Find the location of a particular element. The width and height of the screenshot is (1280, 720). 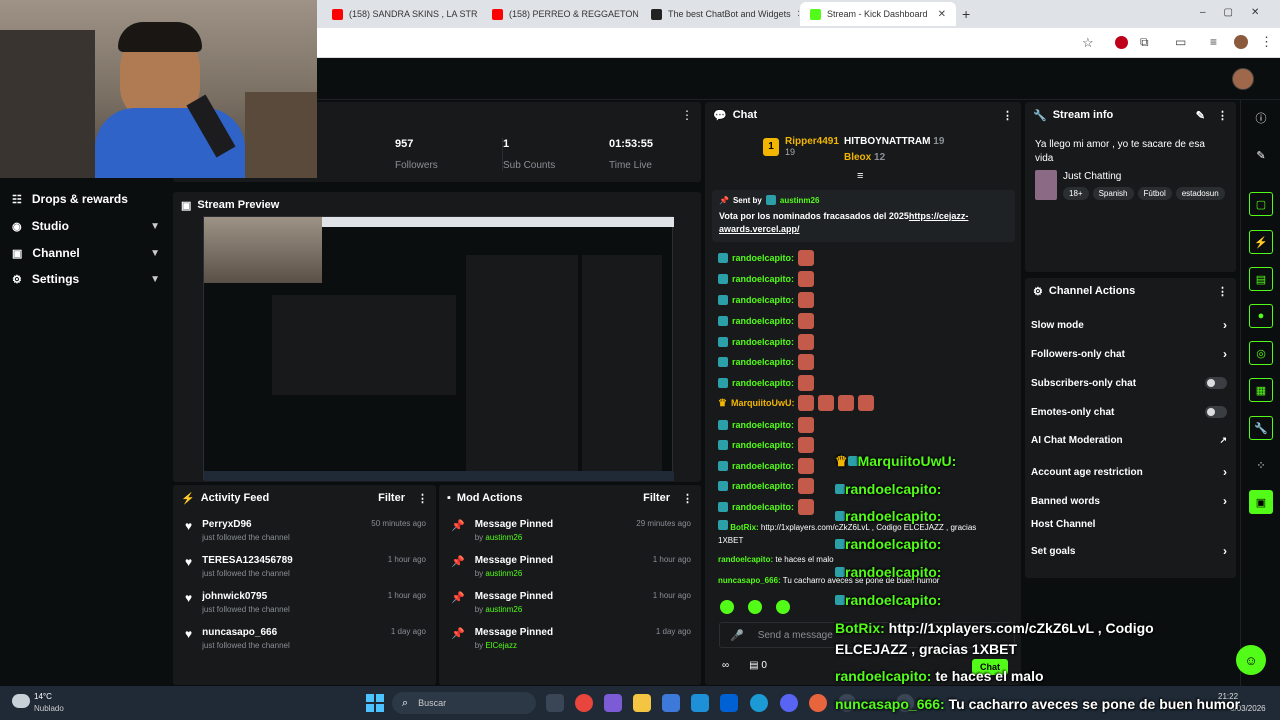

wrench-icon: 🔧 is located at coordinates (1261, 428).